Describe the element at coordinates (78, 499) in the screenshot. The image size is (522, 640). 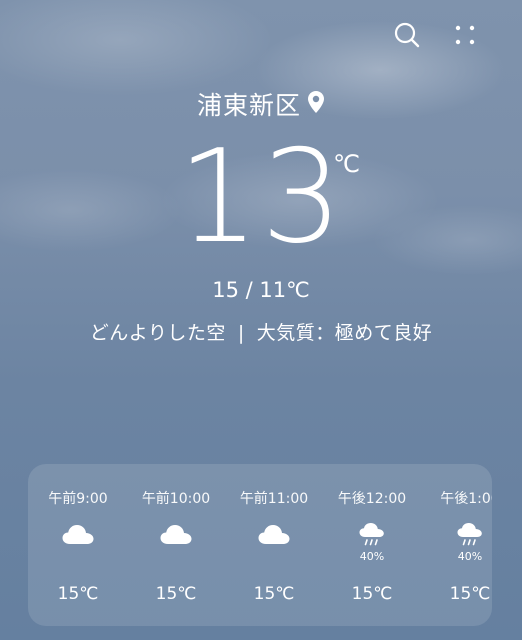
I see `hour-time: 午前9:00` at that location.